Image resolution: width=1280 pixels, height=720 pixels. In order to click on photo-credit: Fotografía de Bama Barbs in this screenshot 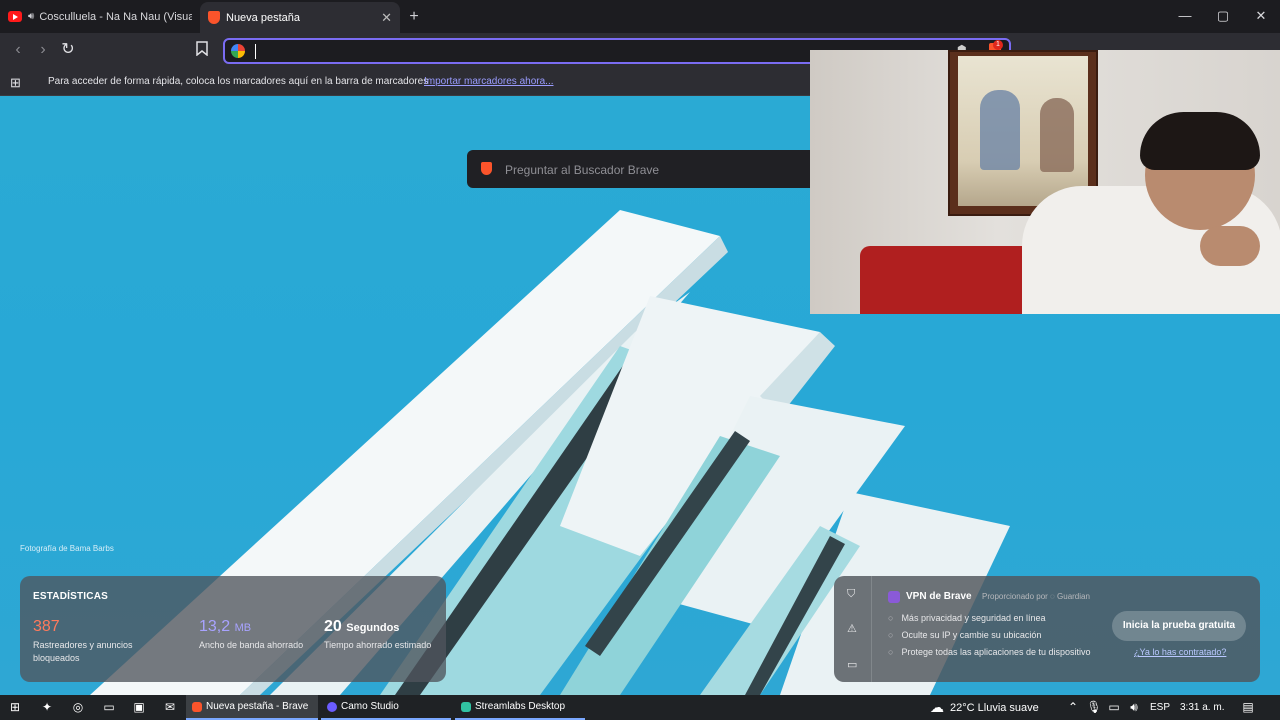, I will do `click(67, 548)`.